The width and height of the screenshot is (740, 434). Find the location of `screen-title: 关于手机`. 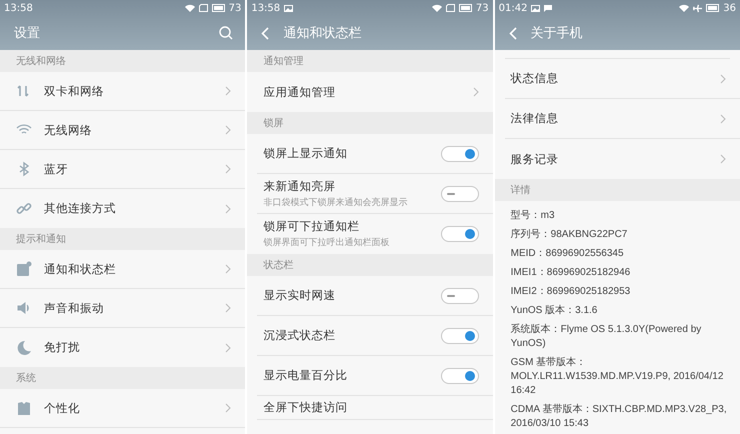

screen-title: 关于手机 is located at coordinates (557, 33).